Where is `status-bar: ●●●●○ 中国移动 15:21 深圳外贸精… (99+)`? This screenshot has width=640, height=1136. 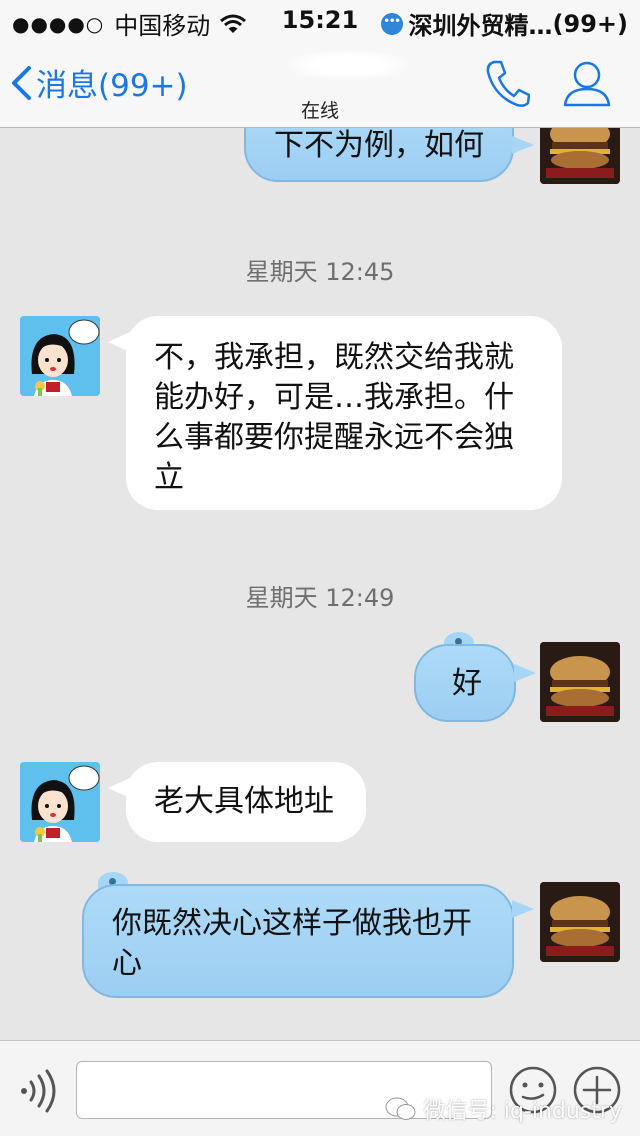 status-bar: ●●●●○ 中国移动 15:21 深圳外贸精… (99+) is located at coordinates (320, 20).